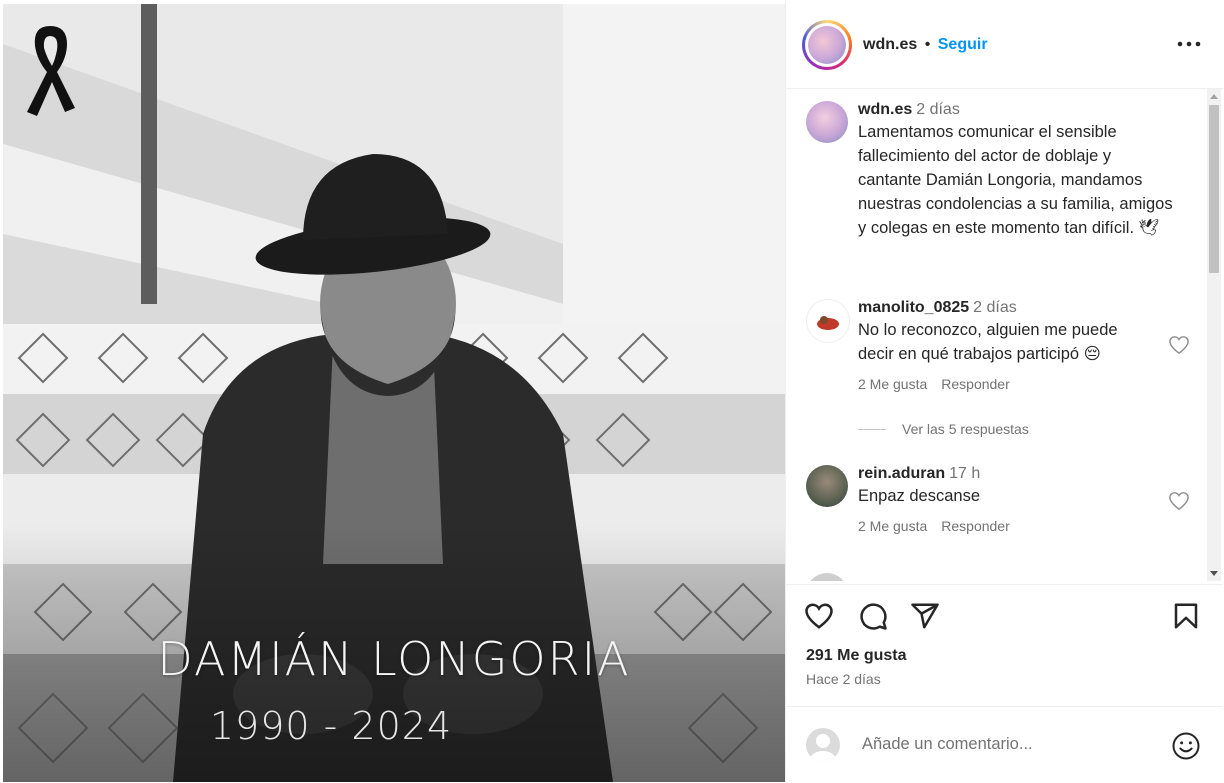 This screenshot has height=783, width=1224. What do you see at coordinates (823, 745) in the screenshot?
I see `user-avatar` at bounding box center [823, 745].